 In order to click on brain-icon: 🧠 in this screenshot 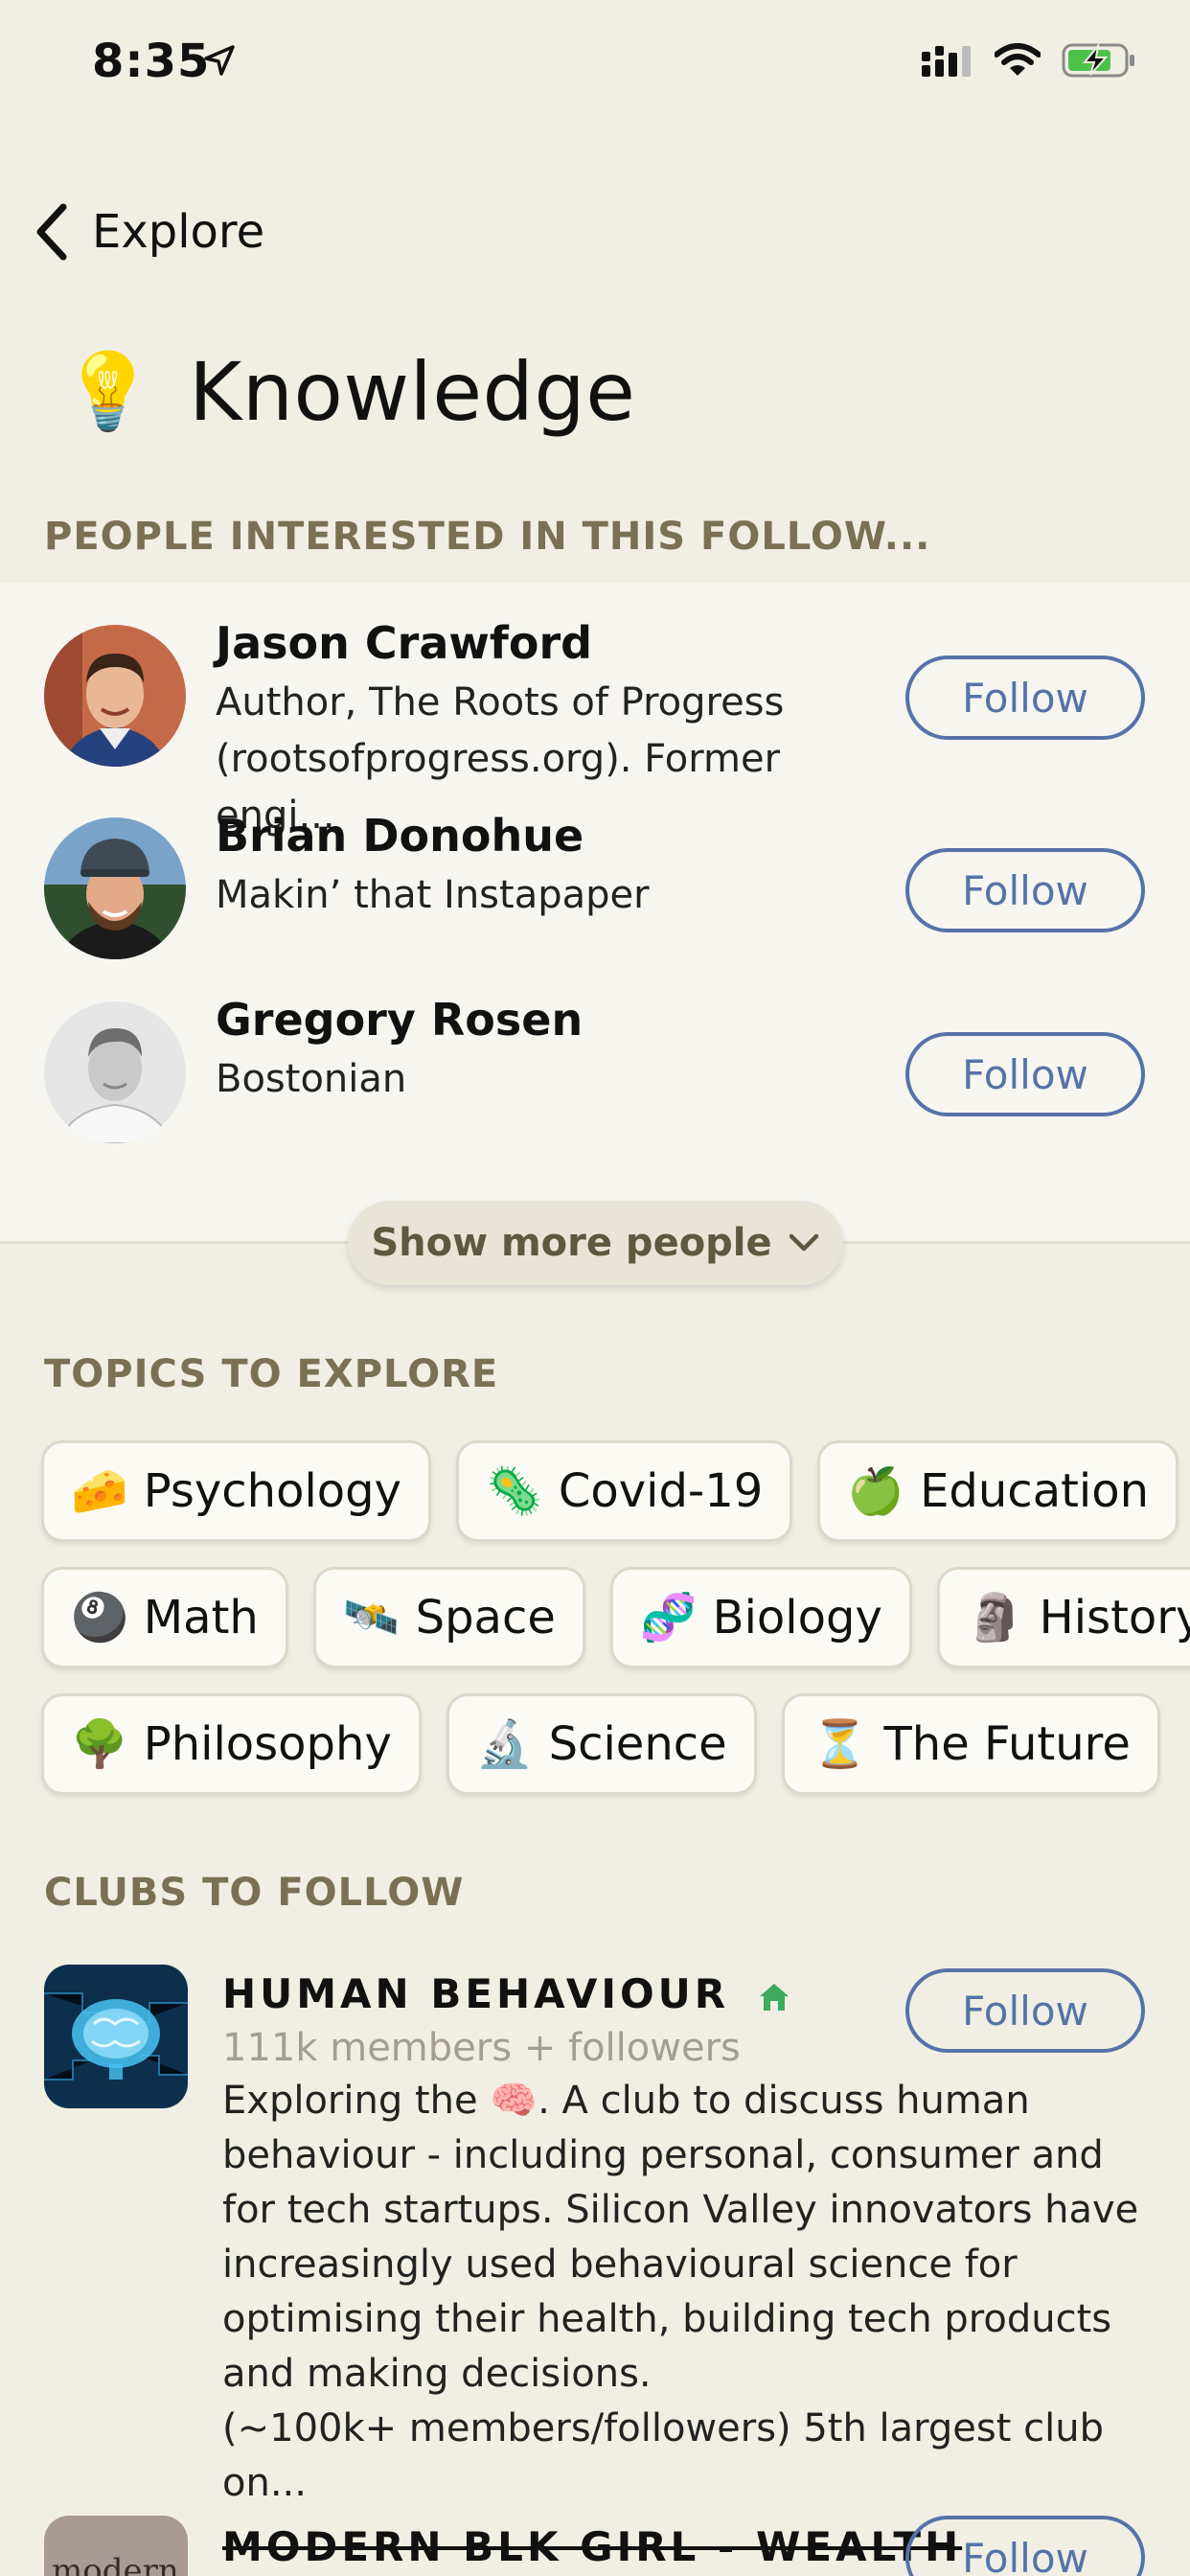, I will do `click(514, 2101)`.